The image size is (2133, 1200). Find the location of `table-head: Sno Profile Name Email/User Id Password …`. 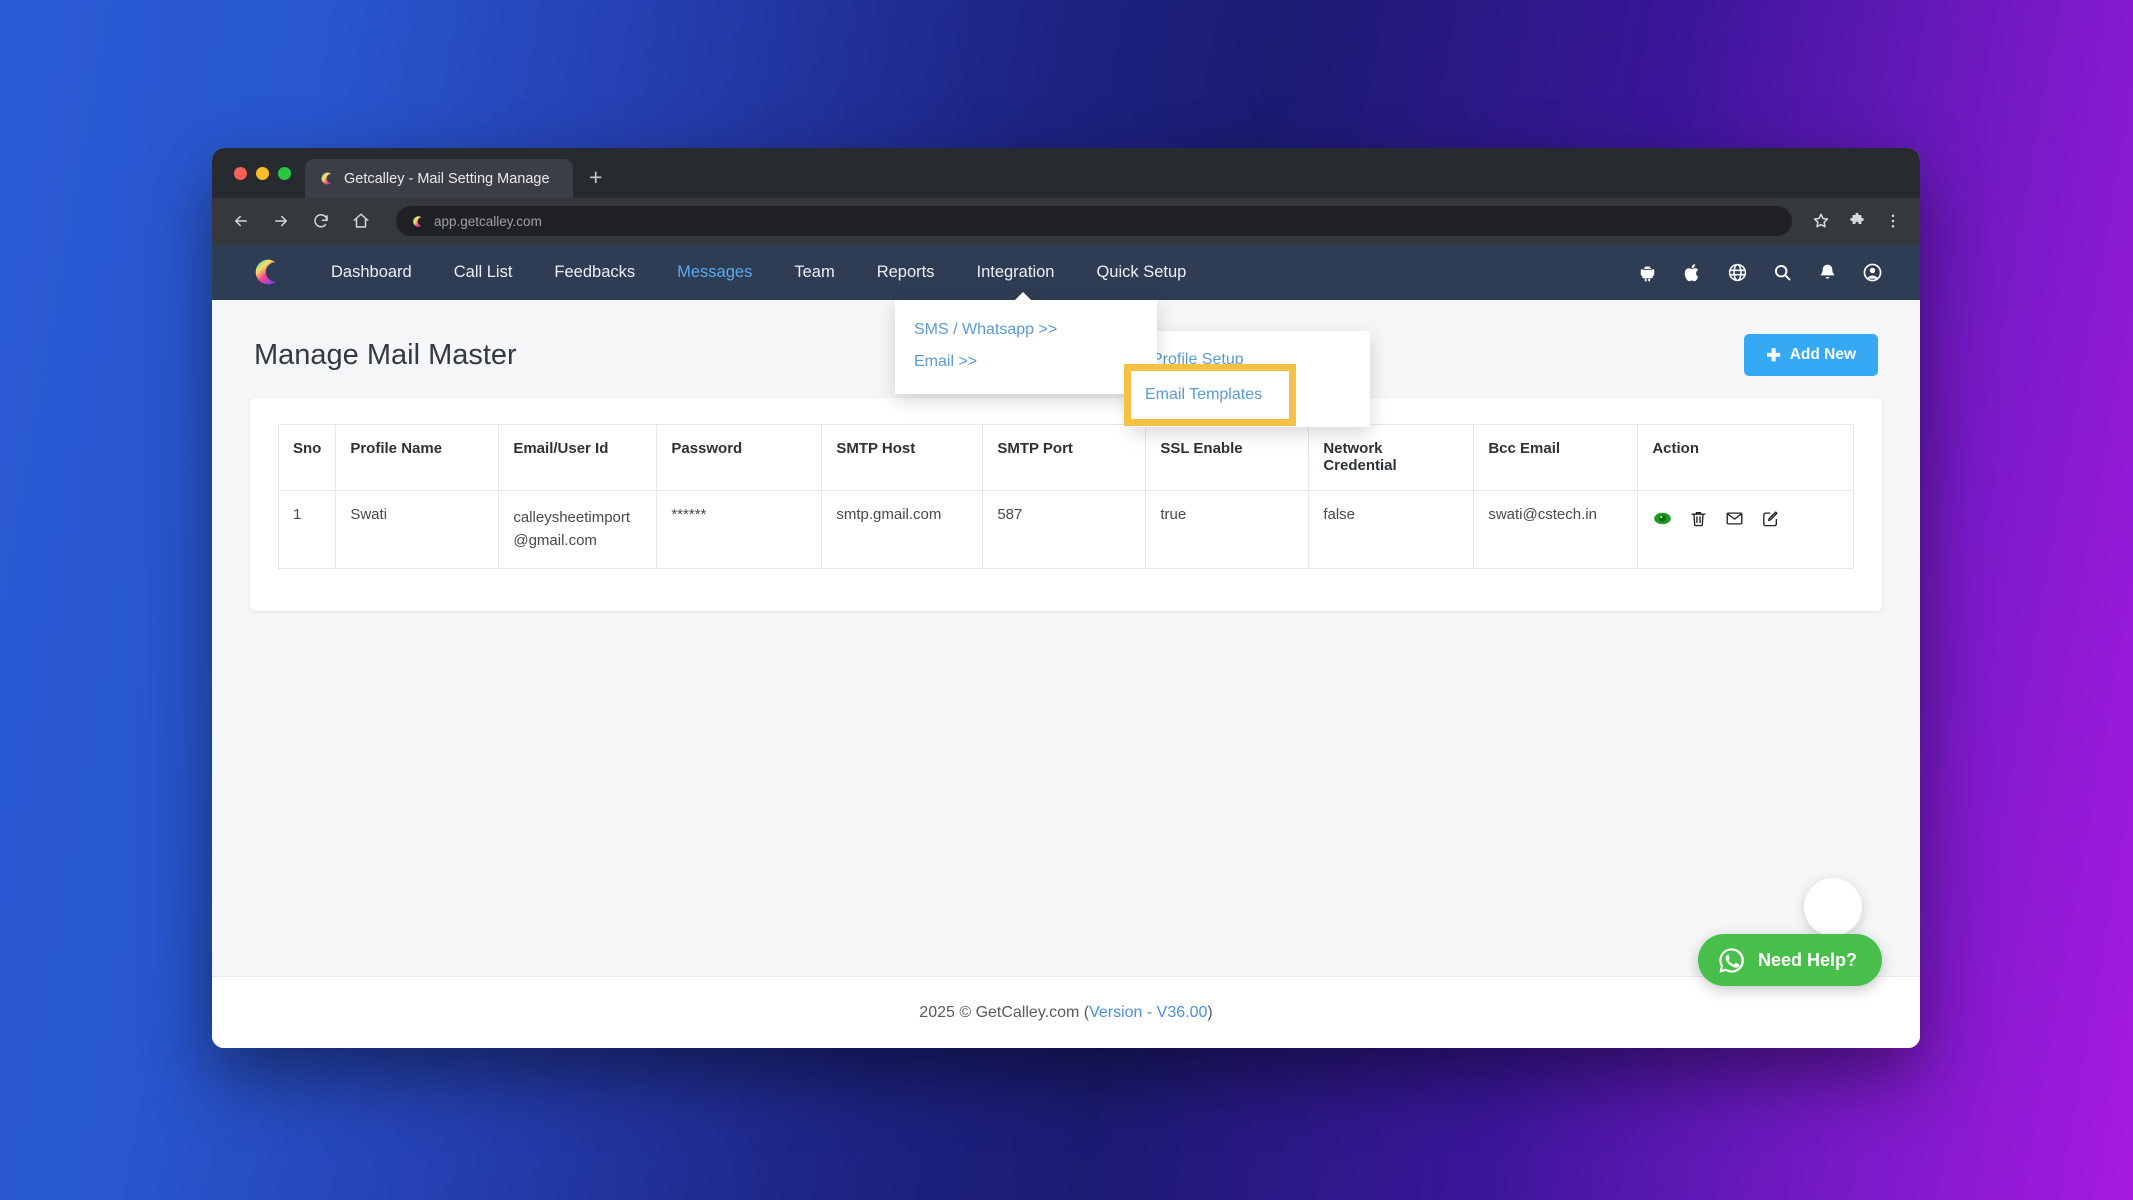

table-head: Sno Profile Name Email/User Id Password … is located at coordinates (1065, 457).